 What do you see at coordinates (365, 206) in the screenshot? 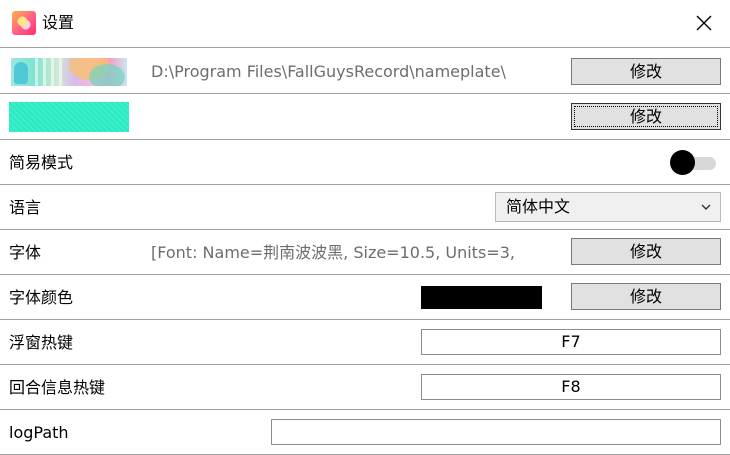
I see `language-row: 语言 简体中文` at bounding box center [365, 206].